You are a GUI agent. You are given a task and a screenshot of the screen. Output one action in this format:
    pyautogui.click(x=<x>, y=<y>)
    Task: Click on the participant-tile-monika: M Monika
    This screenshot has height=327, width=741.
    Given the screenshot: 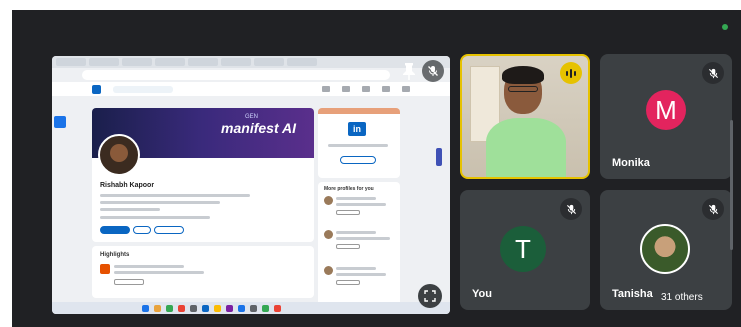 What is the action you would take?
    pyautogui.click(x=666, y=116)
    